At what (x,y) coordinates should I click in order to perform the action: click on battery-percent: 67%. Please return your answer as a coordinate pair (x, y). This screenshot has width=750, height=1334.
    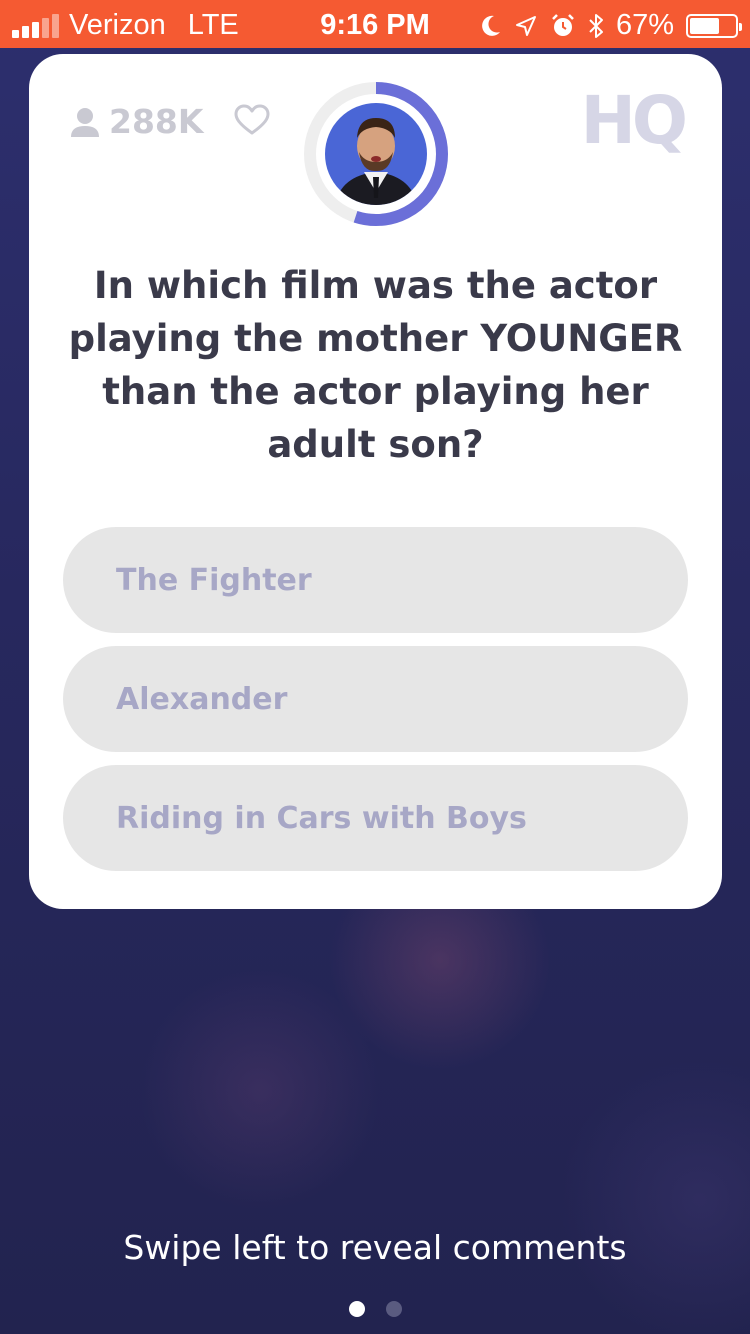
    Looking at the image, I should click on (644, 25).